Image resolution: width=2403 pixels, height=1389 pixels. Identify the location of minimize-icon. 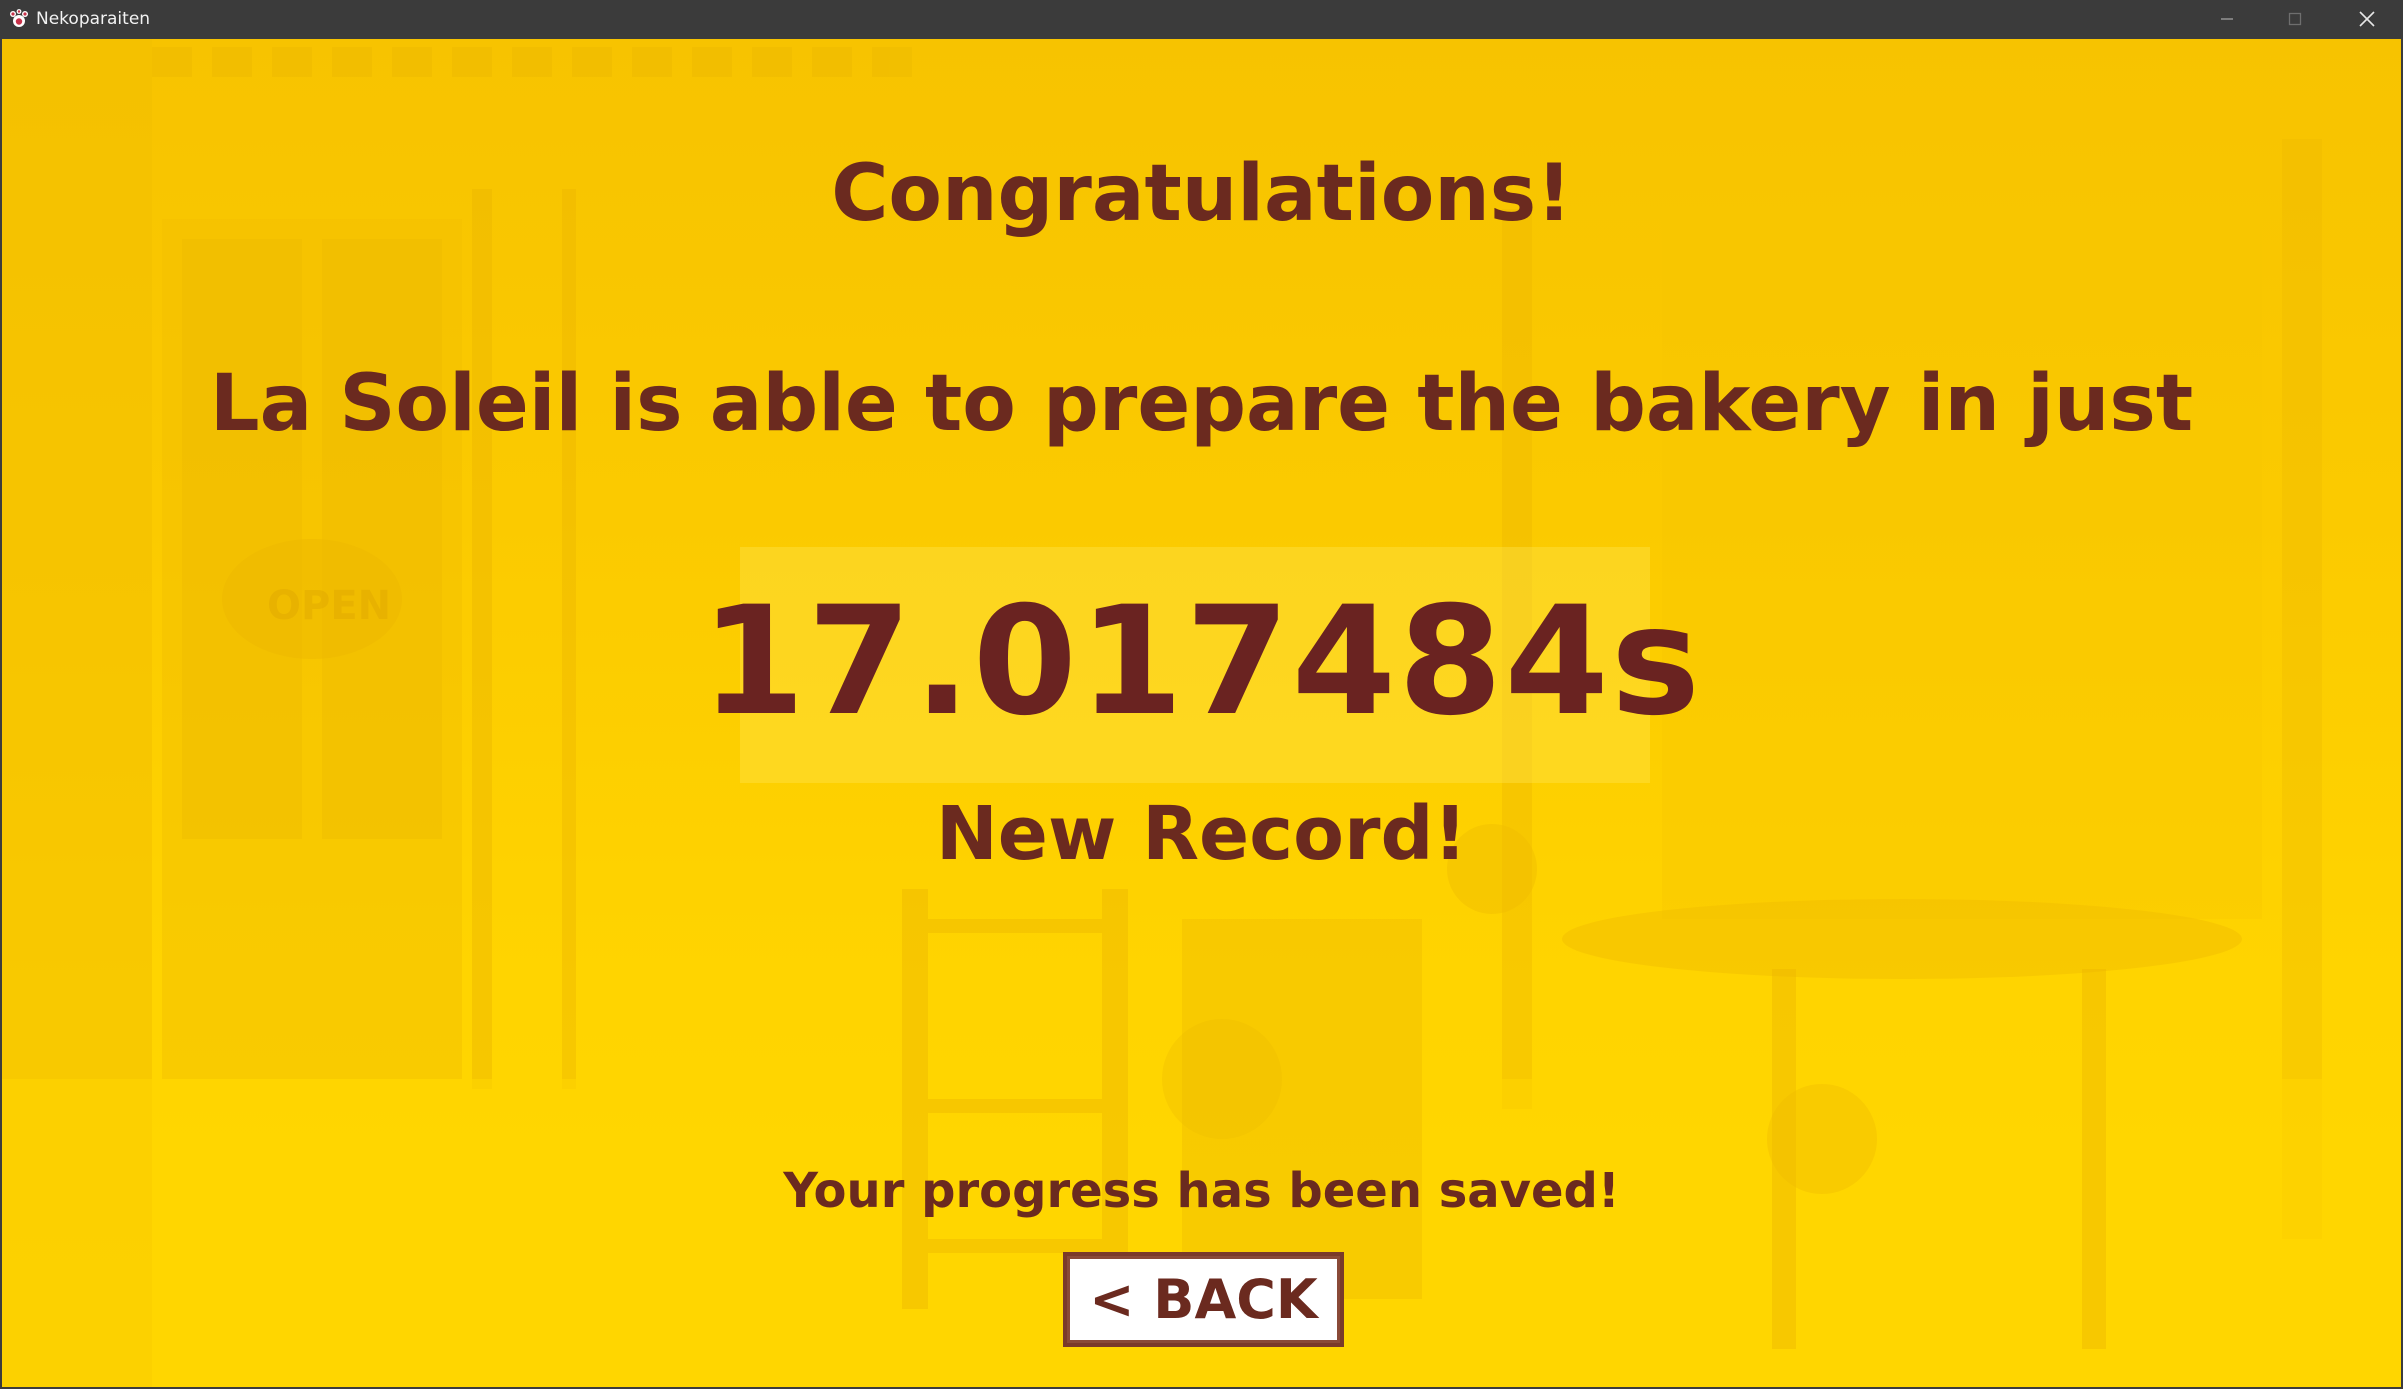
(2227, 19).